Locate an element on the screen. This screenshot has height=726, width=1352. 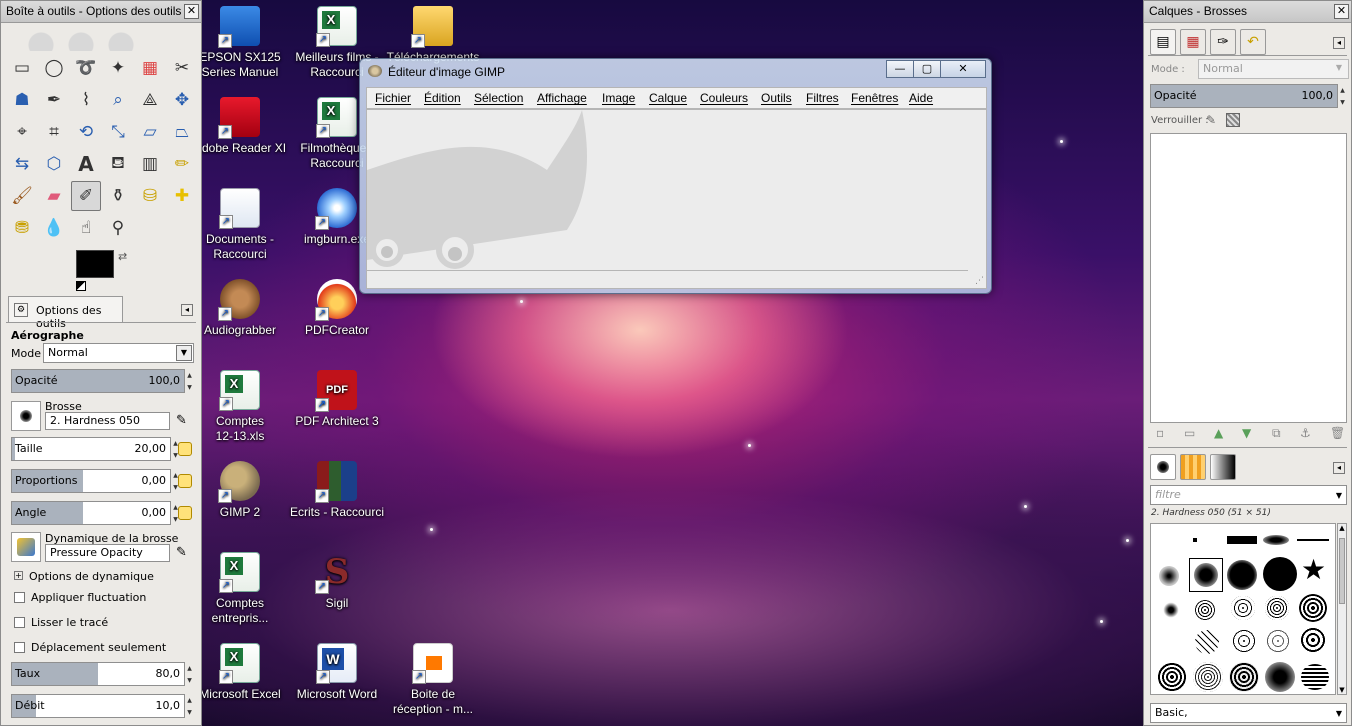
crop-icon: ⌗ is located at coordinates (54, 132).